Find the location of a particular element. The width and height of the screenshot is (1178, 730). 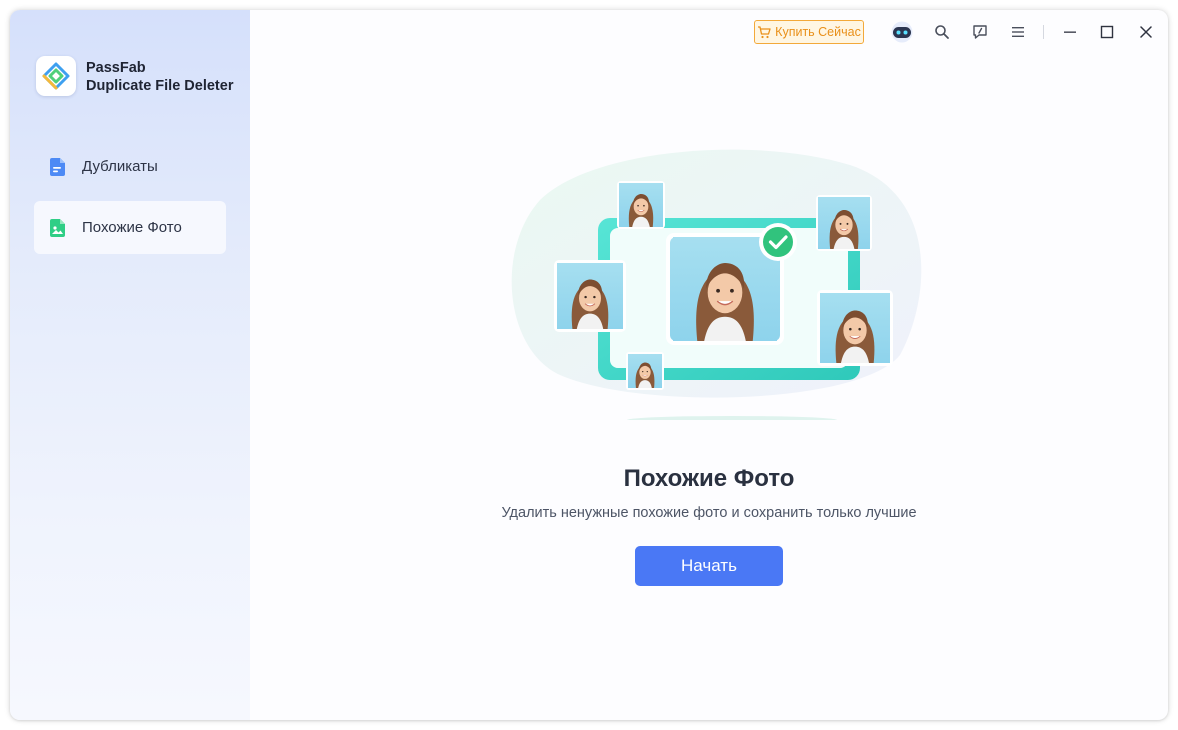

robot-icon is located at coordinates (902, 32).